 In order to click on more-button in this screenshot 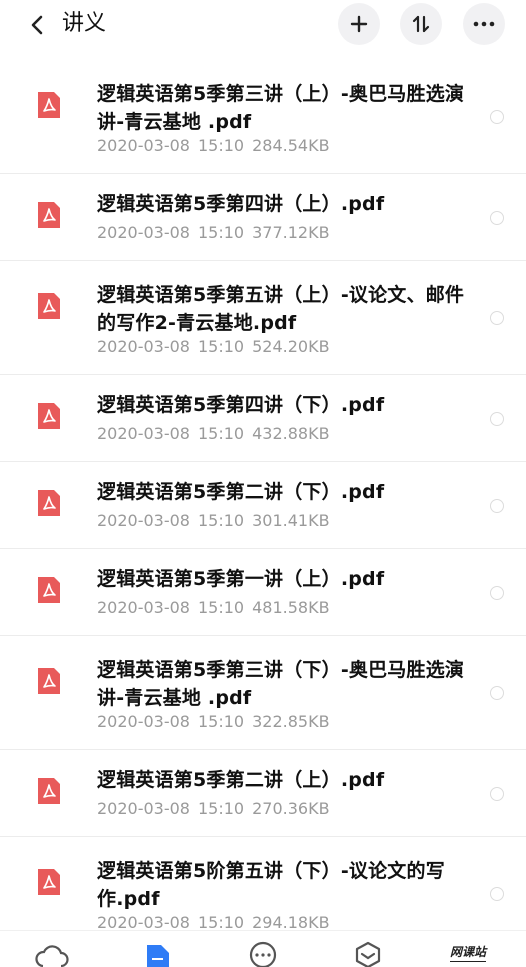, I will do `click(484, 24)`.